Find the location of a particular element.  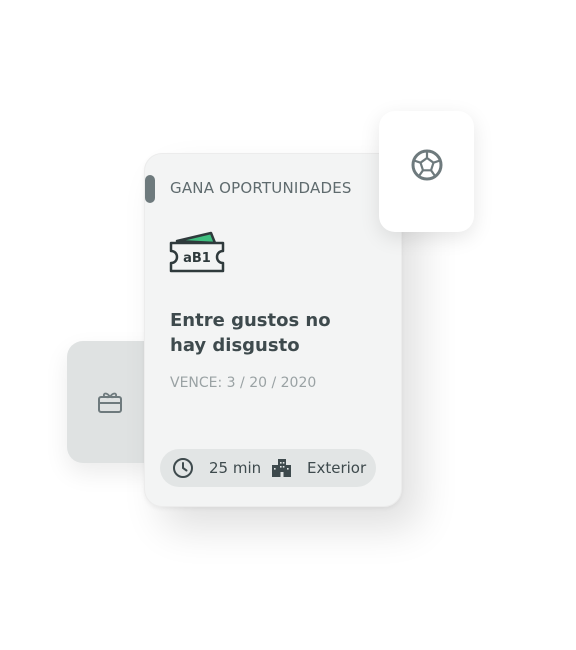

gift-card-icon is located at coordinates (110, 402).